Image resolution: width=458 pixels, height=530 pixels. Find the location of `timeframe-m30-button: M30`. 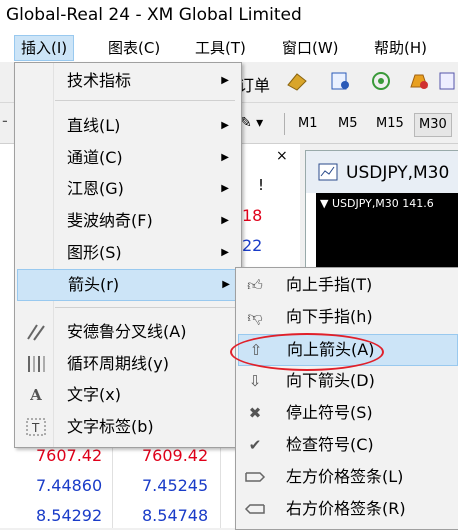

timeframe-m30-button: M30 is located at coordinates (433, 125).